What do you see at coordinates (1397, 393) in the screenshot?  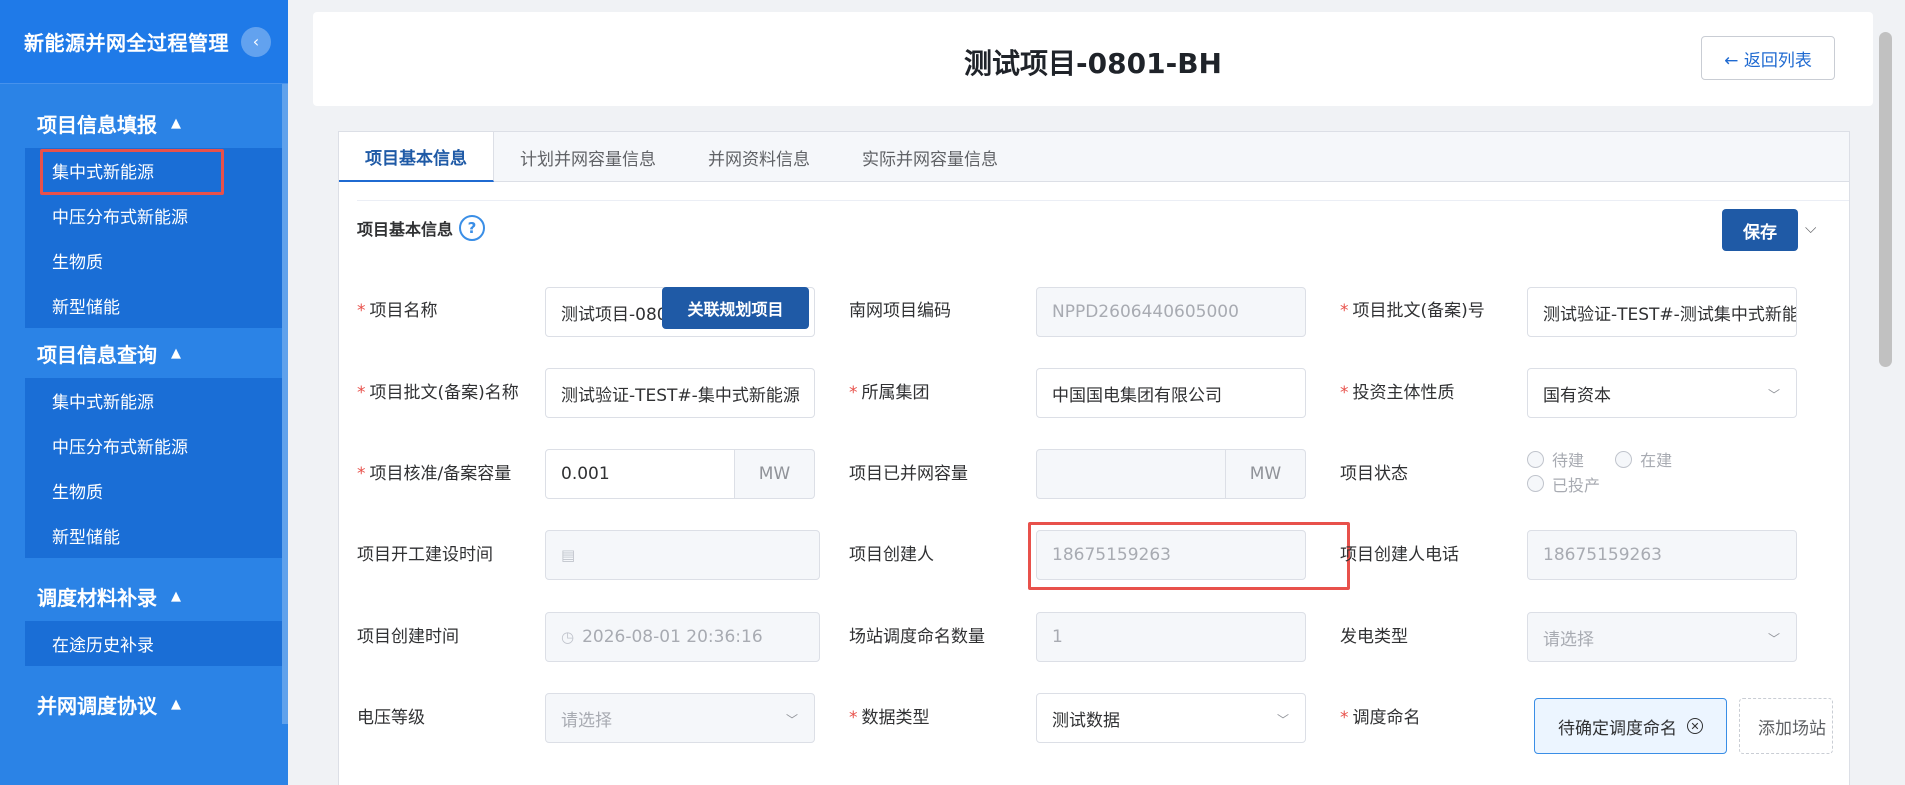 I see `invest-label: * 投资主体性质` at bounding box center [1397, 393].